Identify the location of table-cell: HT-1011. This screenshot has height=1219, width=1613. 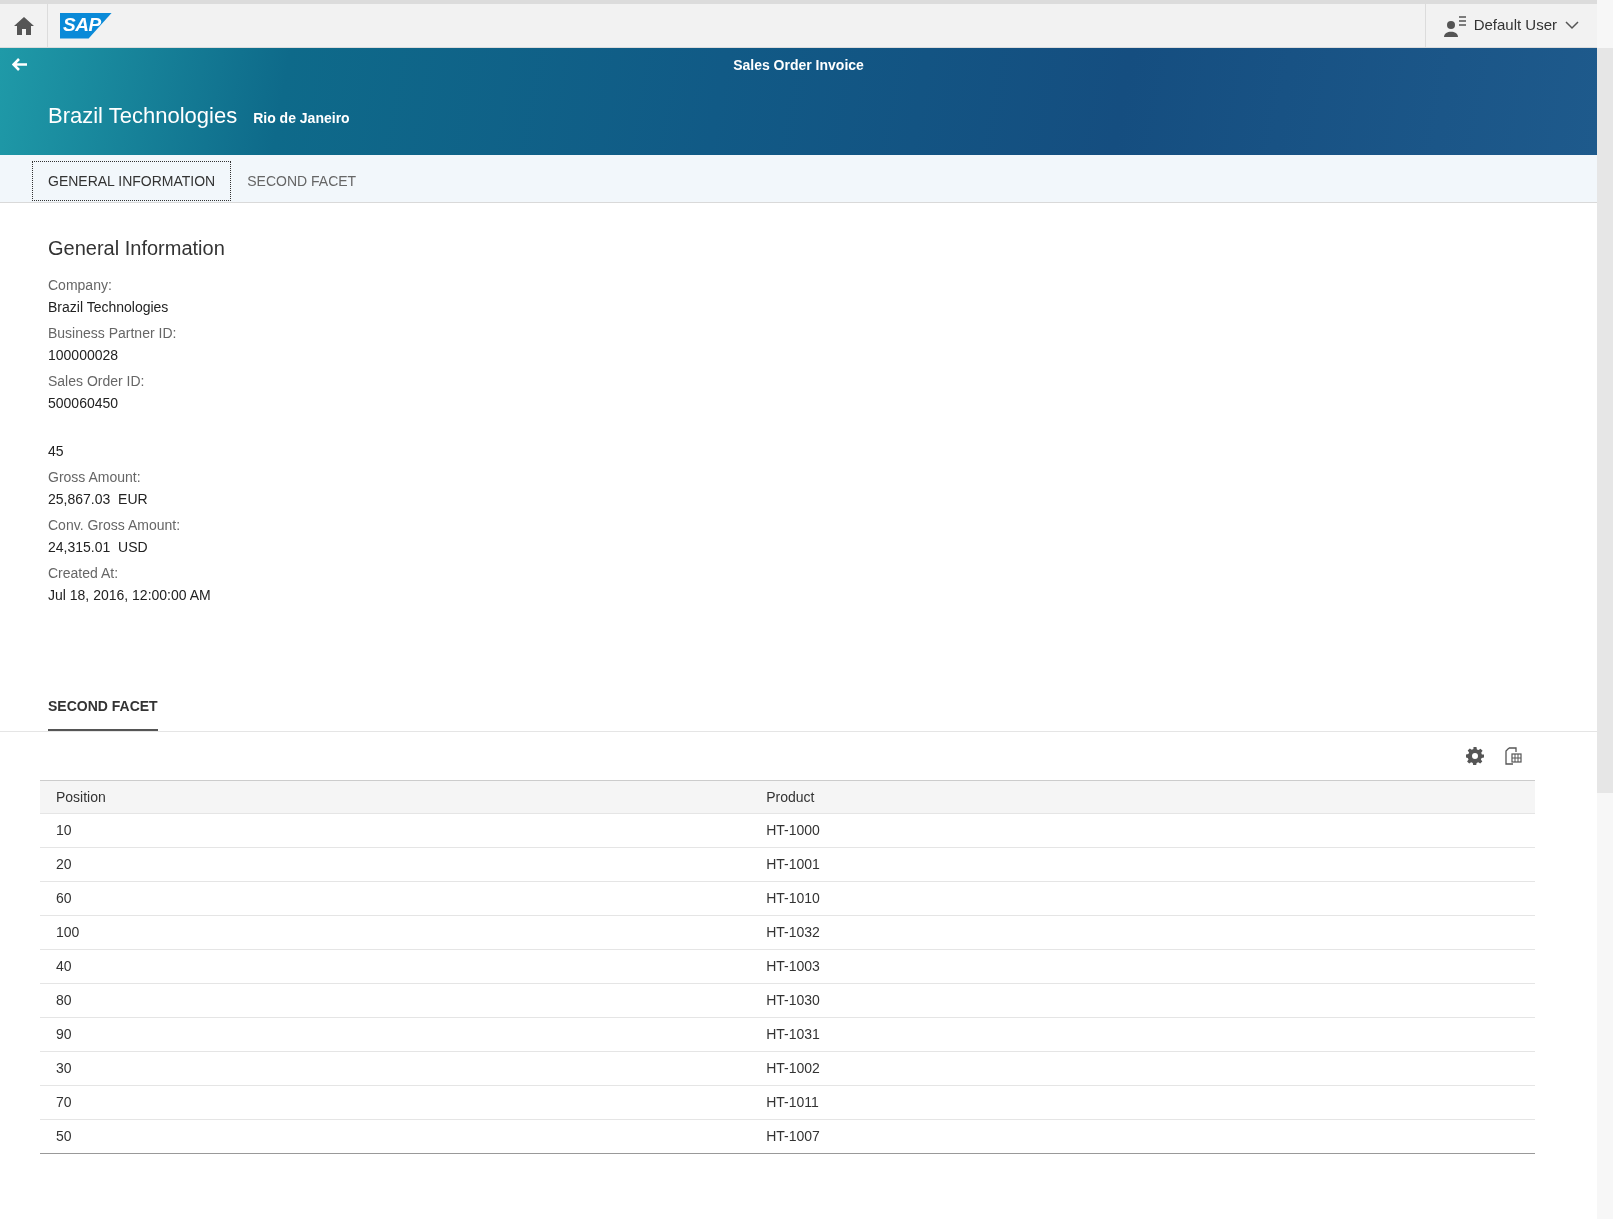
(1142, 1102).